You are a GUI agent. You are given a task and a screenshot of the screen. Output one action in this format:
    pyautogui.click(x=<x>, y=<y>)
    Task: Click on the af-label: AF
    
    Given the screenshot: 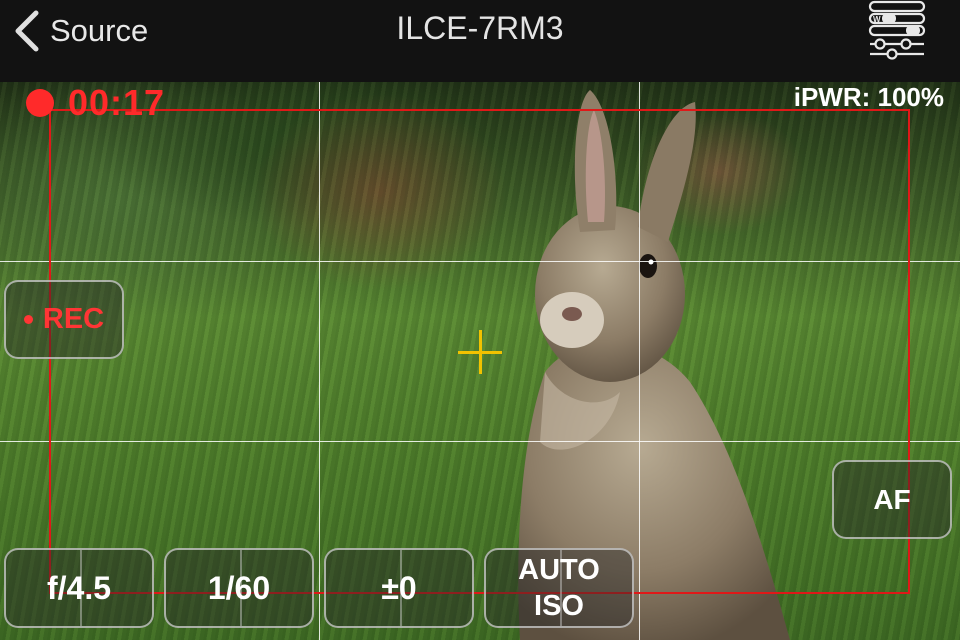 What is the action you would take?
    pyautogui.click(x=892, y=499)
    